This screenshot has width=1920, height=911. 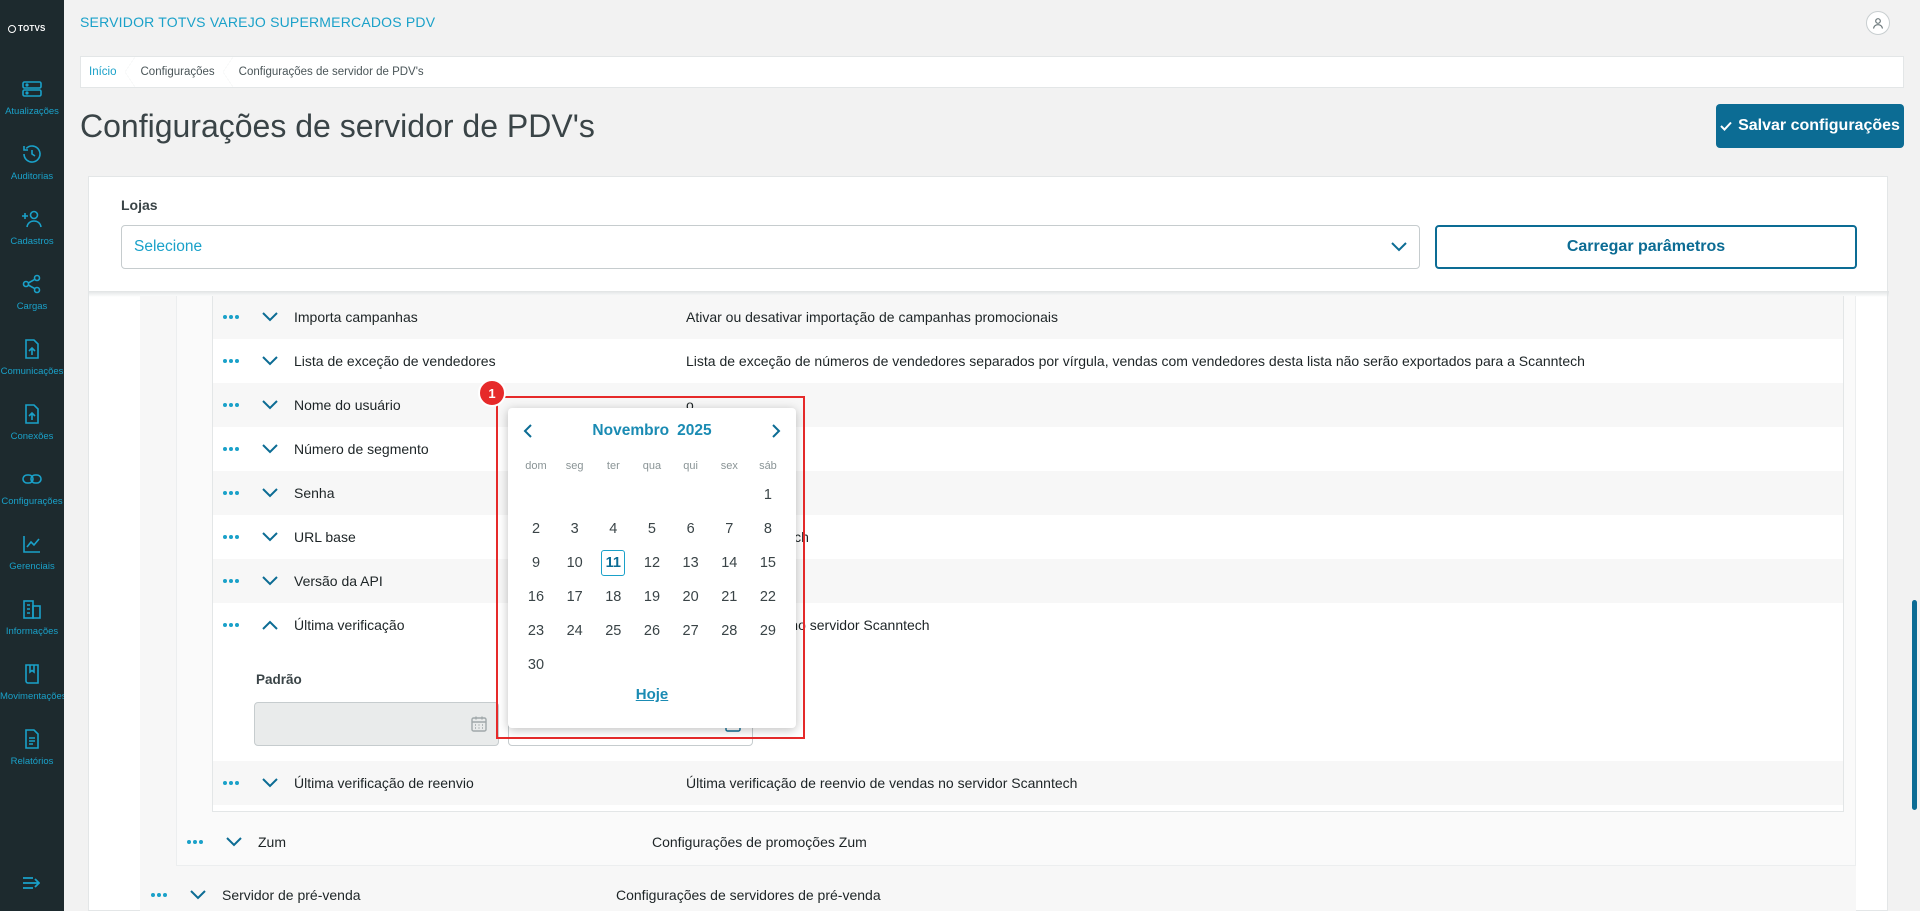 What do you see at coordinates (528, 431) in the screenshot?
I see `chevron-left-icon` at bounding box center [528, 431].